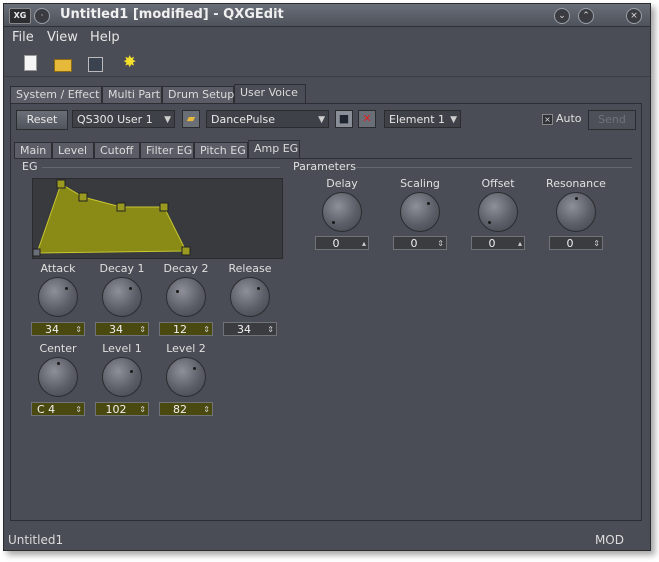  Describe the element at coordinates (186, 377) in the screenshot. I see `level2-knob` at that location.